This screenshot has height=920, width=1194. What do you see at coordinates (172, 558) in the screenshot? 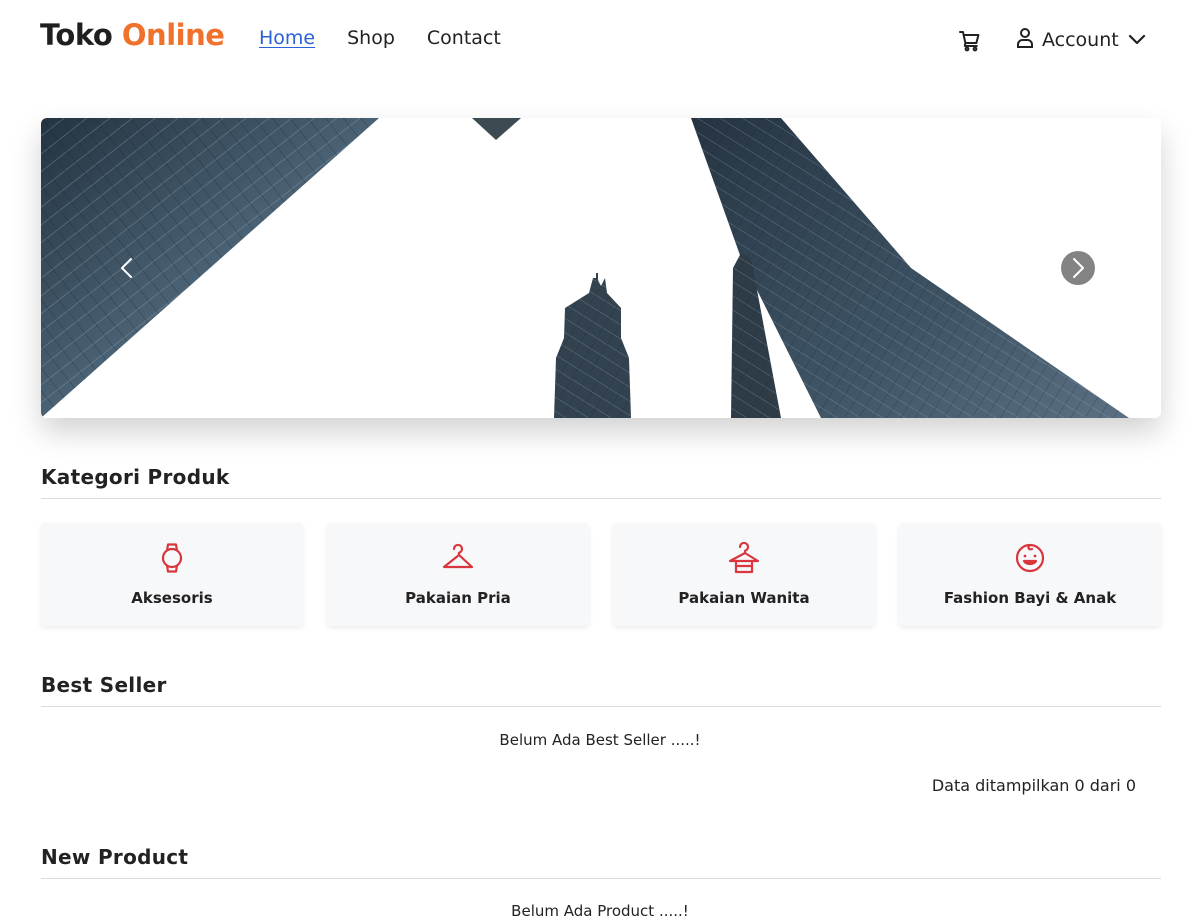
I see `watch-icon` at bounding box center [172, 558].